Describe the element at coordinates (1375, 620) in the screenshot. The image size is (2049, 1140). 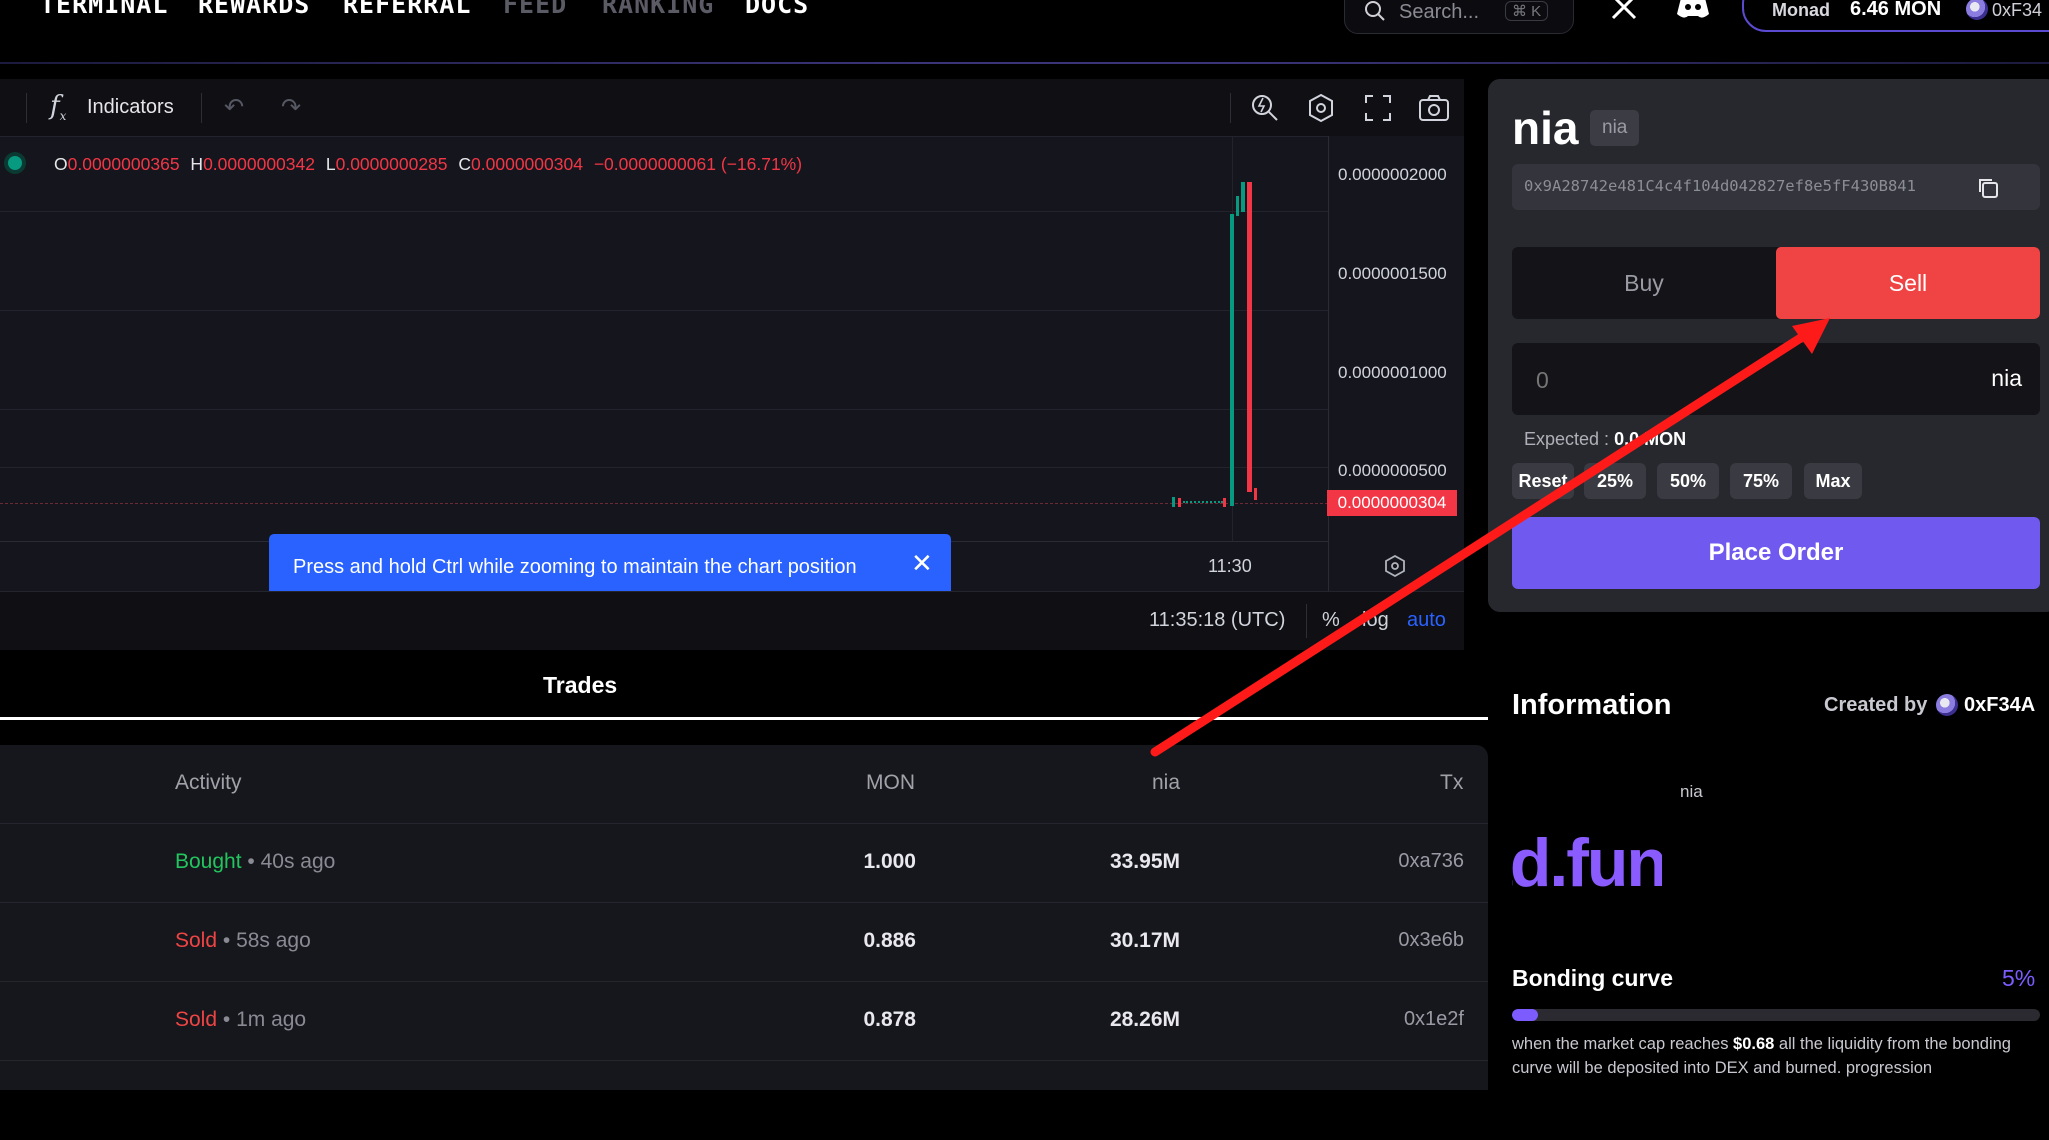
I see `log-toggle: log` at that location.